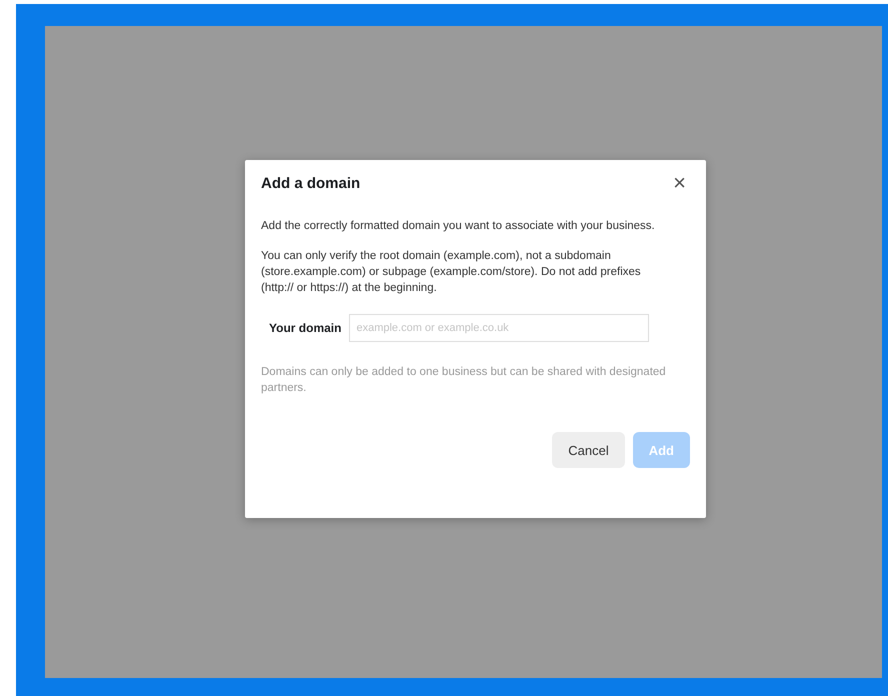 This screenshot has width=888, height=696. What do you see at coordinates (464, 380) in the screenshot?
I see `note-text: Domains can only be added to one business but can be shared with designated partners.` at bounding box center [464, 380].